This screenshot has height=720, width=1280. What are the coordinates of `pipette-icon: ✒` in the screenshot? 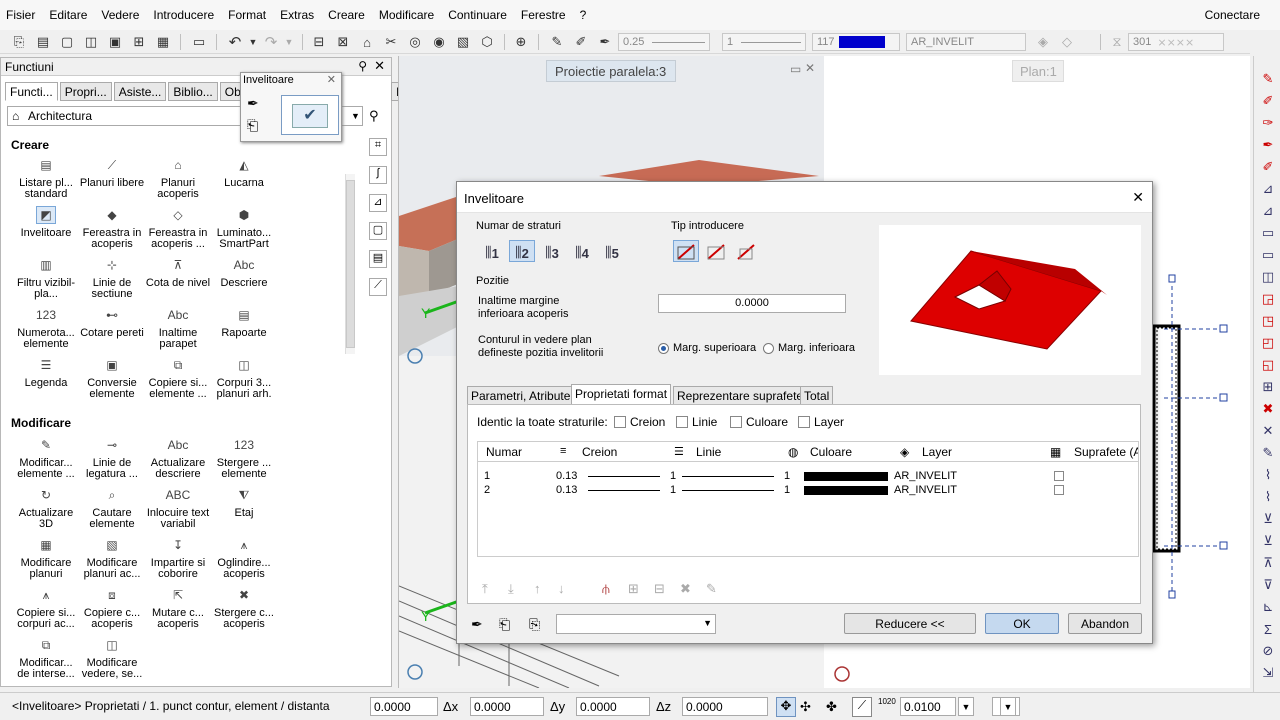 It's located at (253, 103).